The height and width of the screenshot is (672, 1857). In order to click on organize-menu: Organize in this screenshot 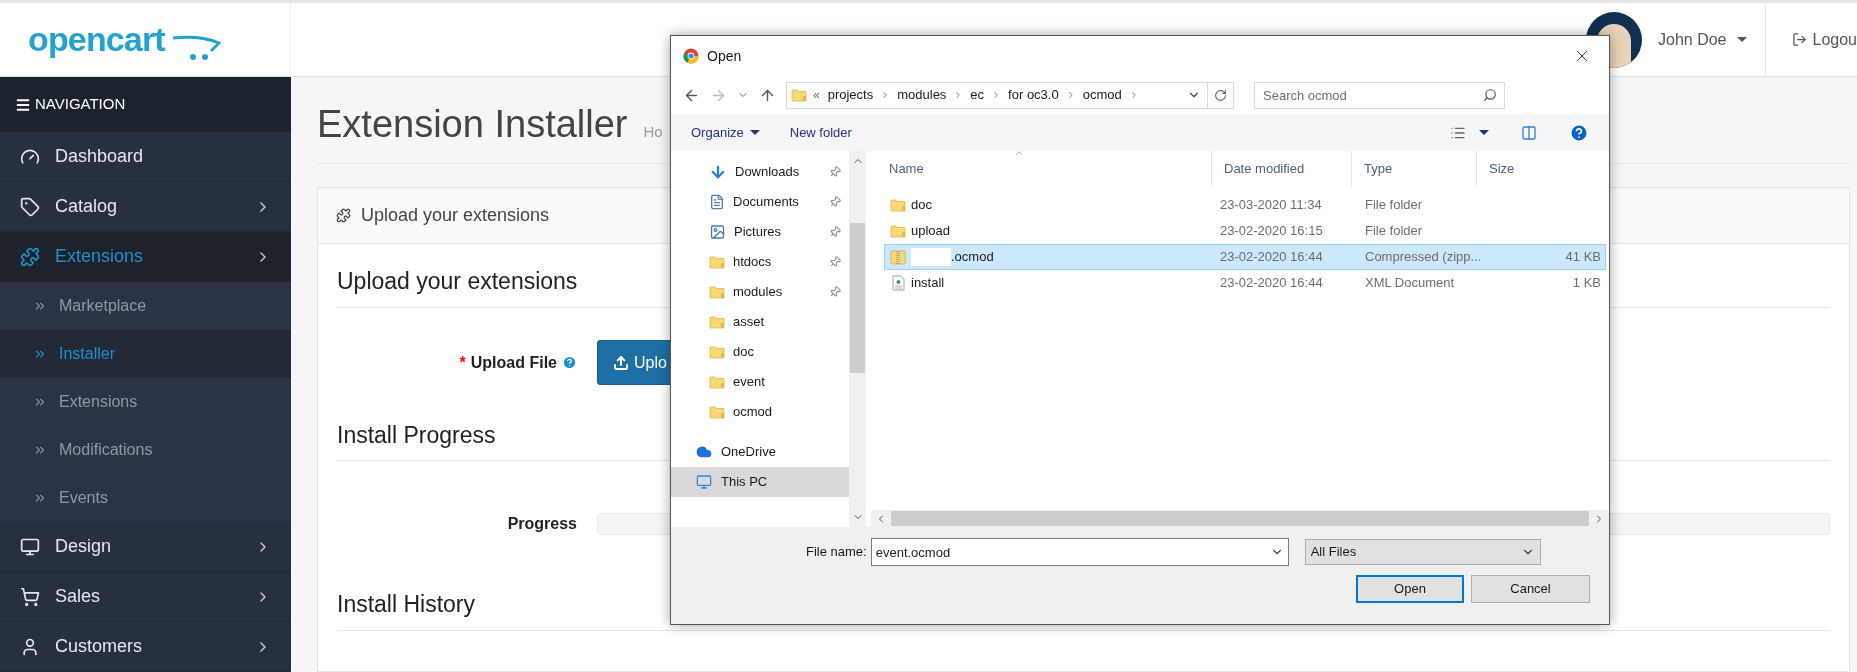, I will do `click(725, 132)`.